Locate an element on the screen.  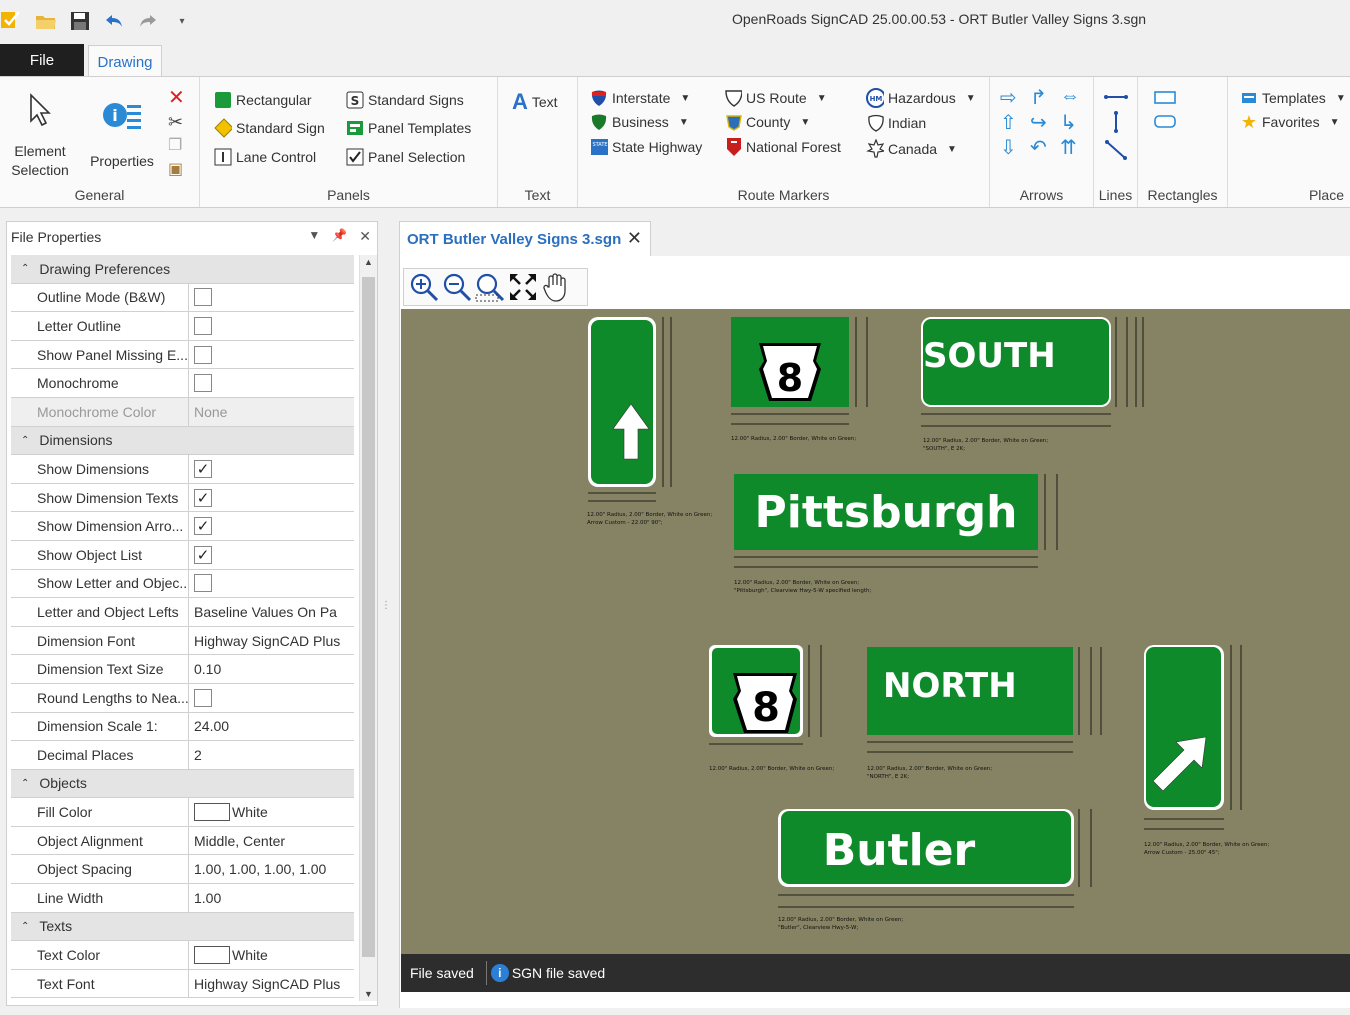
county-button: County ▼ is located at coordinates (767, 122).